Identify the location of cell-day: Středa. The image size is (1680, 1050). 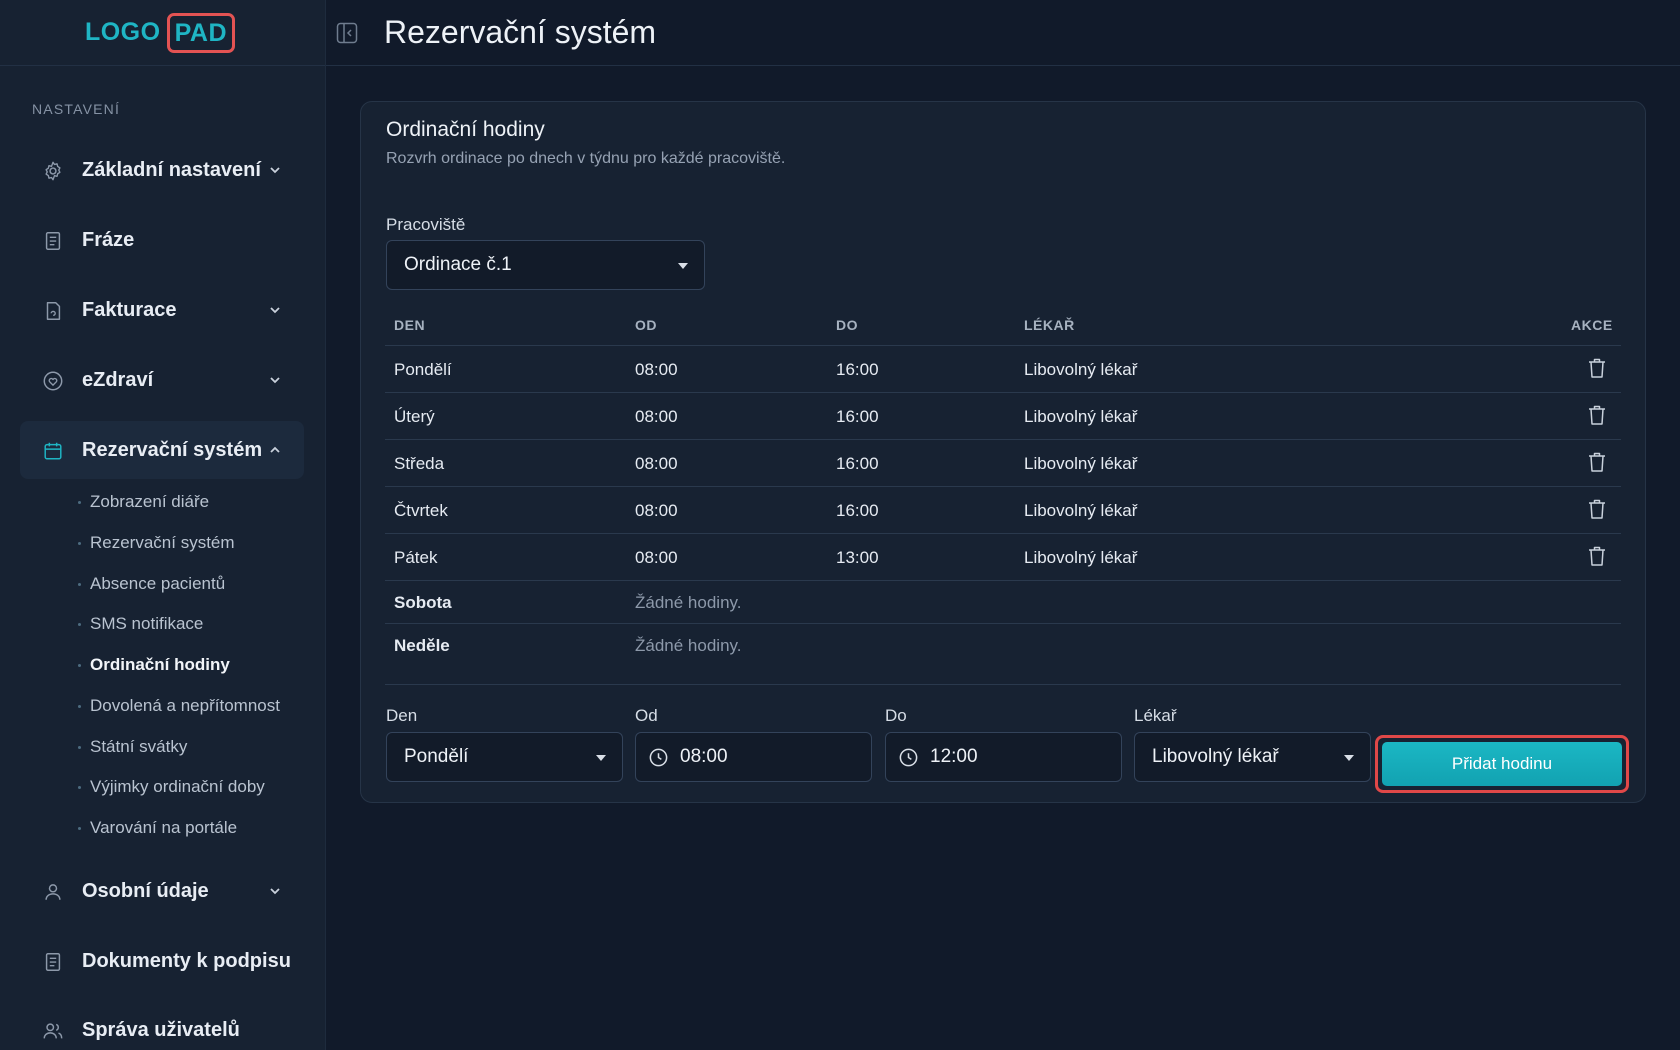
(419, 463).